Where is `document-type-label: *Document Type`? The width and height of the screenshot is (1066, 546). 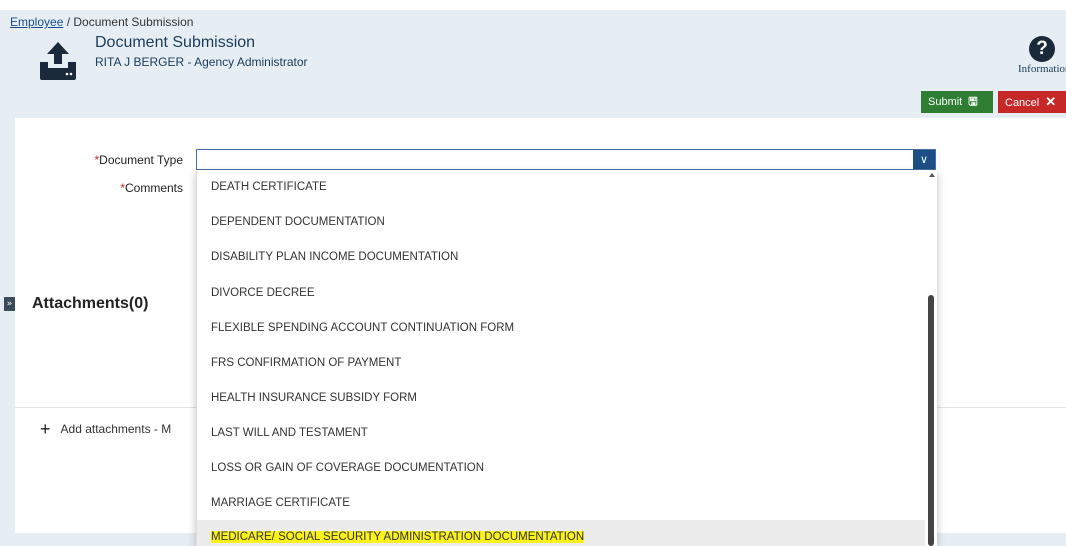 document-type-label: *Document Type is located at coordinates (139, 160).